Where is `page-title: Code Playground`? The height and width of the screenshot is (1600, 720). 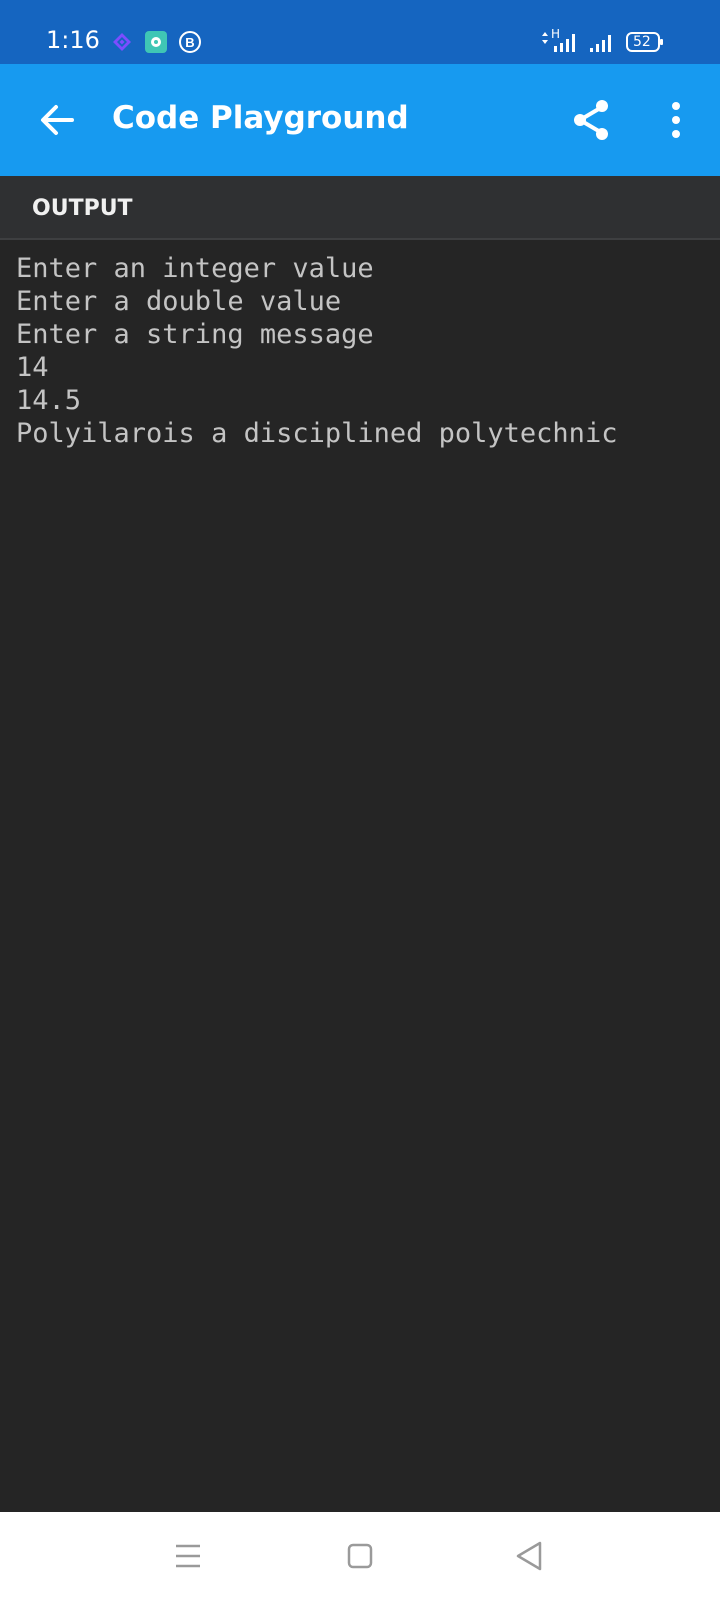 page-title: Code Playground is located at coordinates (260, 118).